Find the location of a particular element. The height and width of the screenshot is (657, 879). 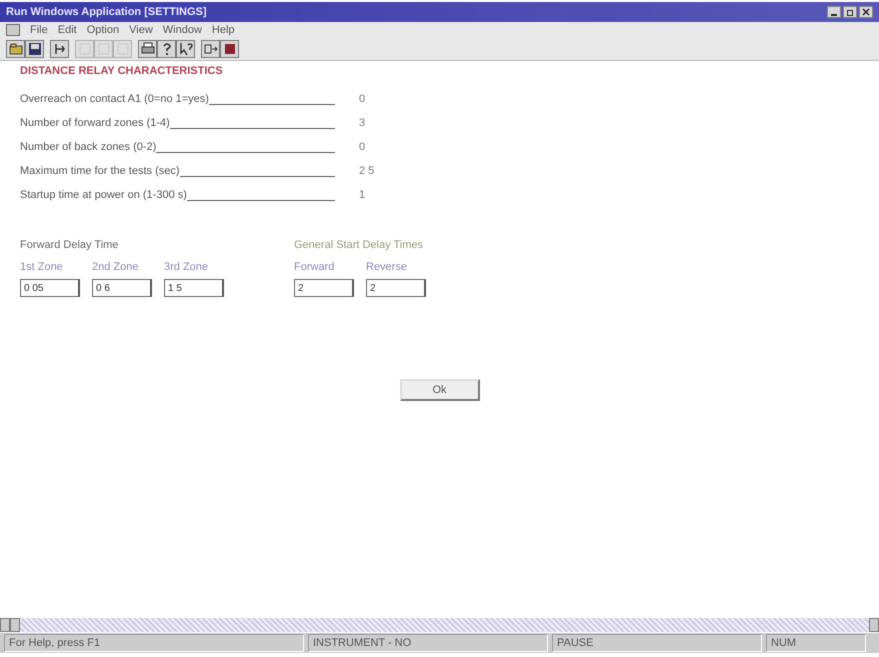

restore-icon is located at coordinates (850, 12).